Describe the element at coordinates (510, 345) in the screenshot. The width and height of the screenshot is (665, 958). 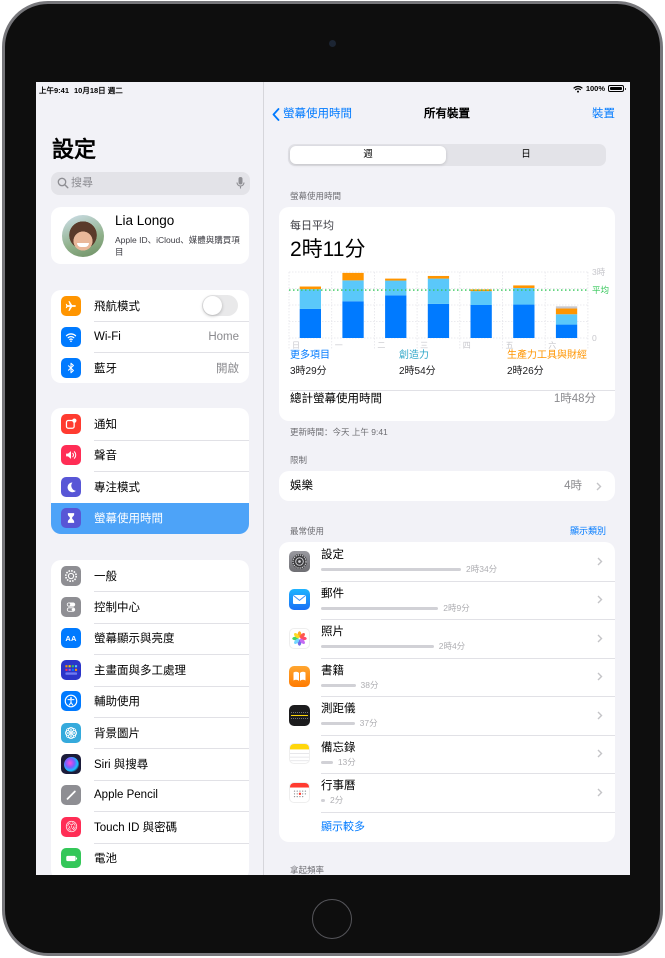
I see `day-label: 五` at that location.